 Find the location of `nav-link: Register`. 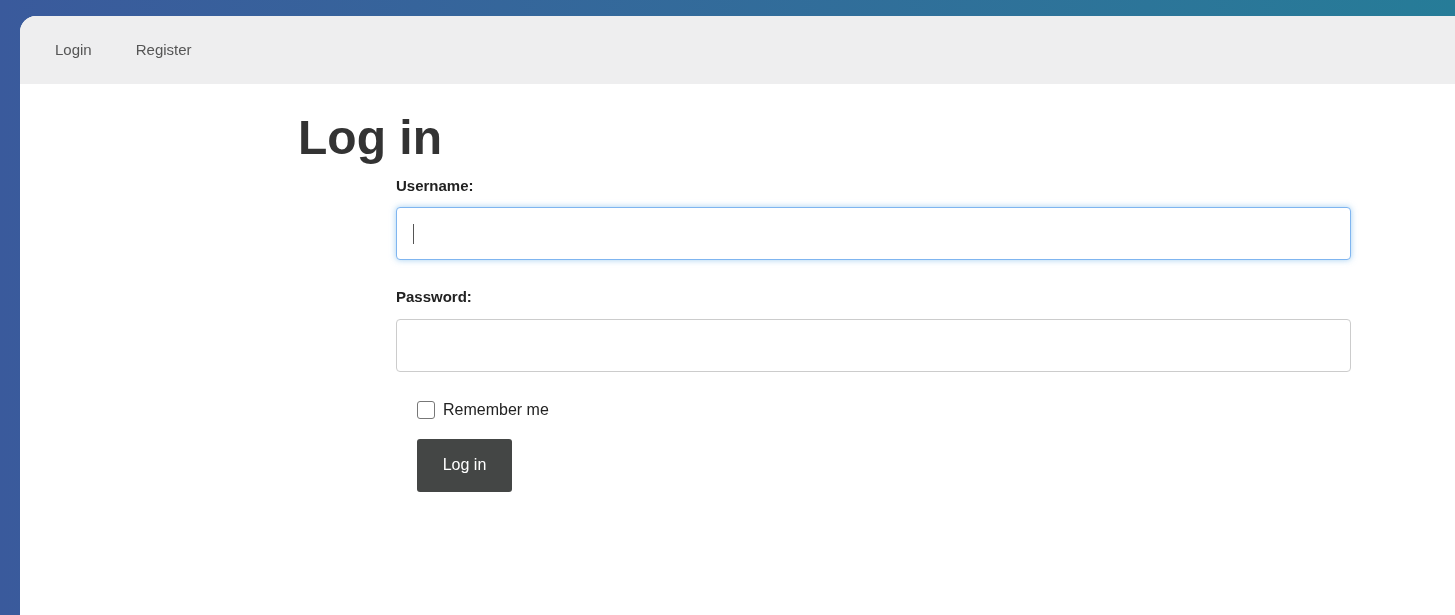

nav-link: Register is located at coordinates (163, 50).